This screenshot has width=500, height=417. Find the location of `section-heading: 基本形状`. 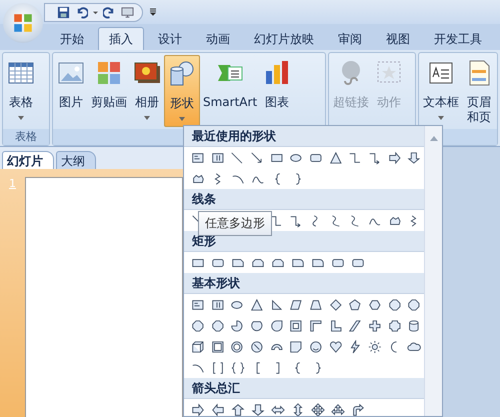

section-heading: 基本形状 is located at coordinates (216, 283).